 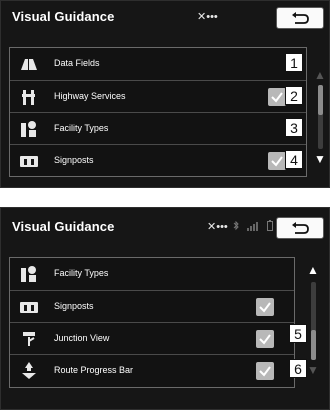 I want to click on route-progress-bar-icon, so click(x=29, y=370).